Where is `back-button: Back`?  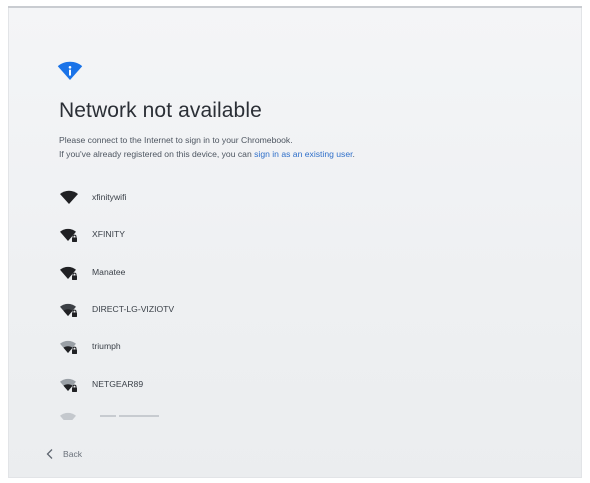
back-button: Back is located at coordinates (63, 454).